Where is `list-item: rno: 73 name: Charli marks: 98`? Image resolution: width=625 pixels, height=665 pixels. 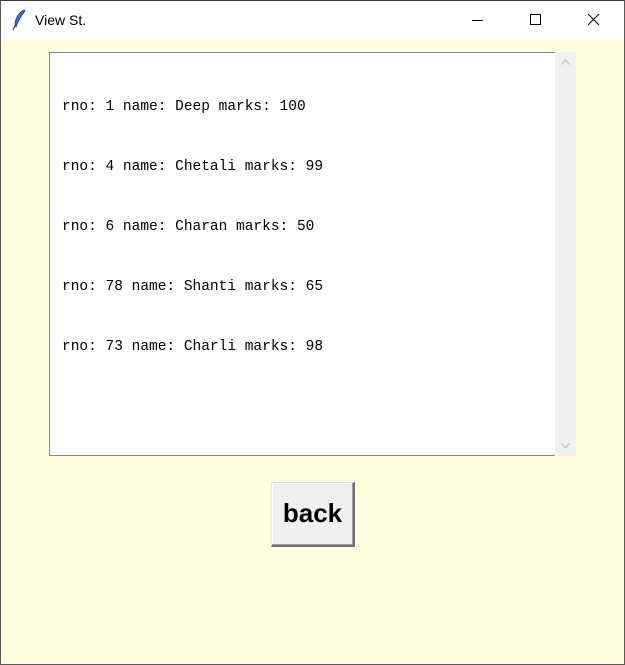 list-item: rno: 73 name: Charli marks: 98 is located at coordinates (192, 347).